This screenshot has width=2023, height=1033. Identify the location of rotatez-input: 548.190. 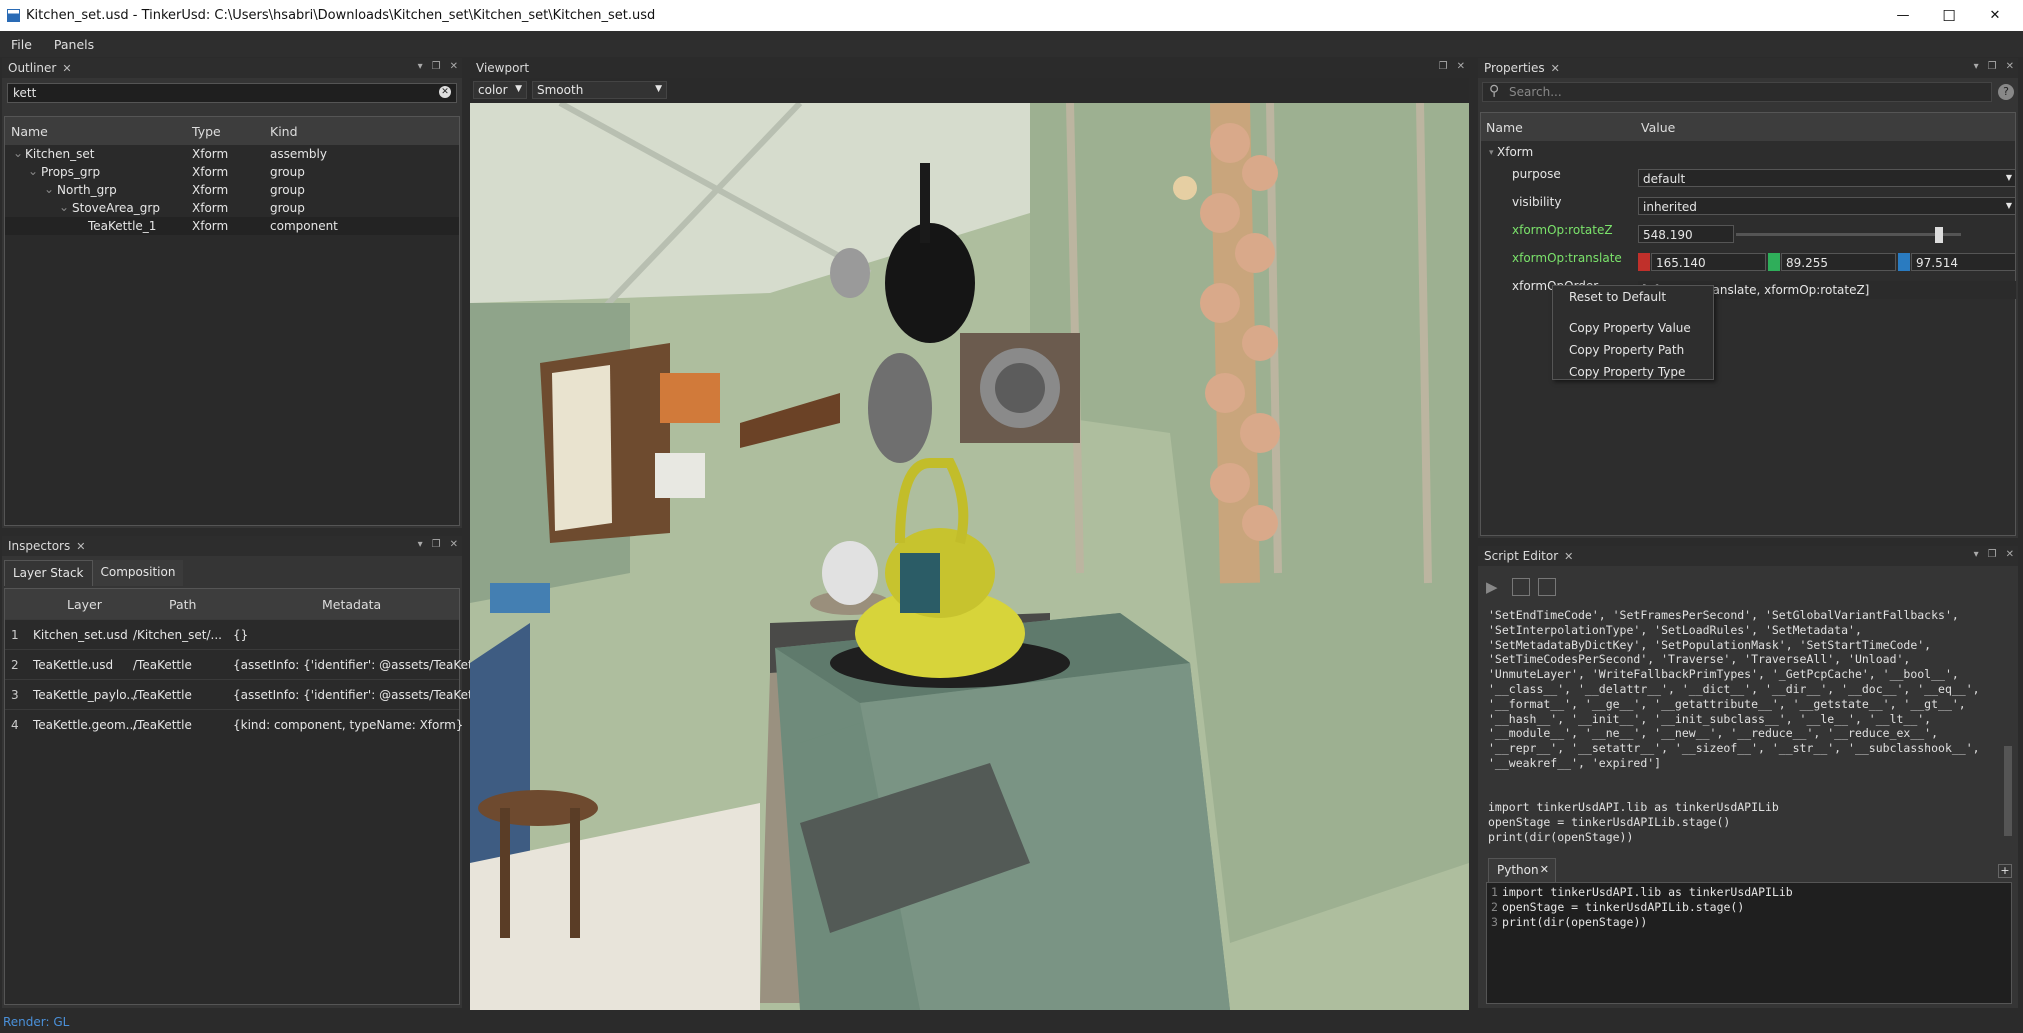
(1686, 234).